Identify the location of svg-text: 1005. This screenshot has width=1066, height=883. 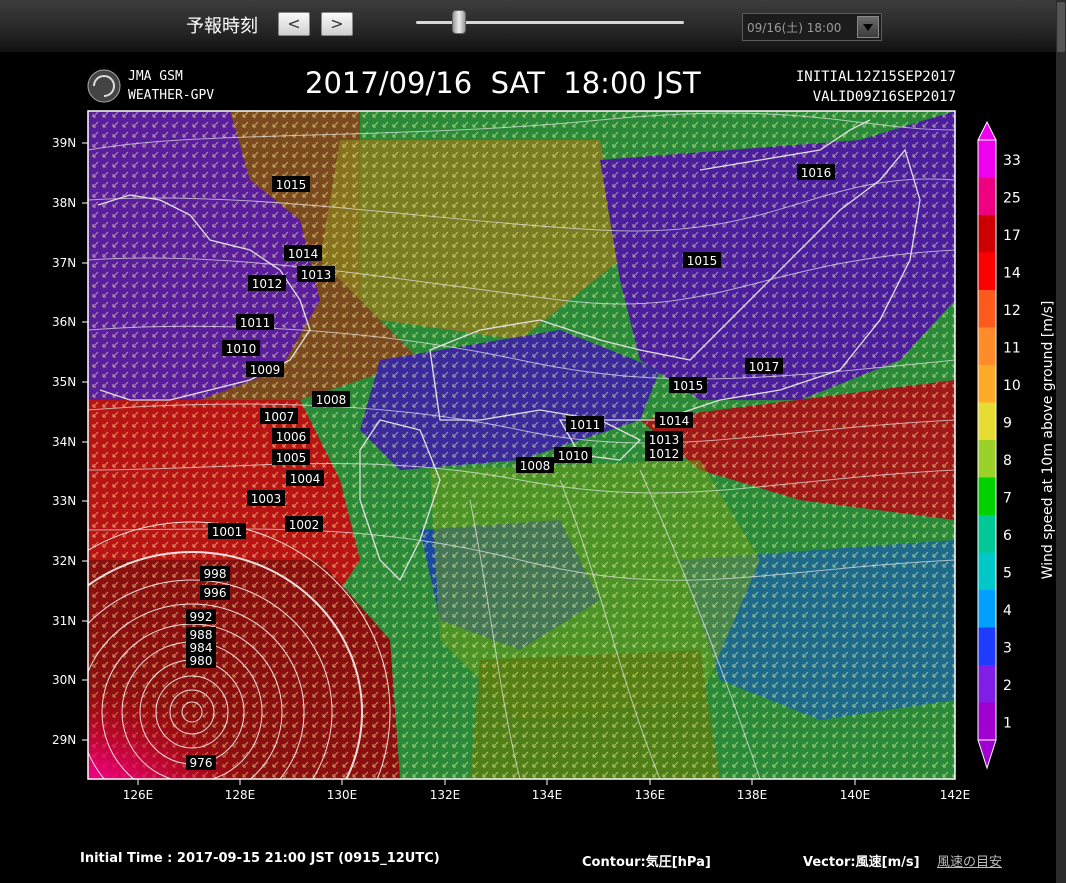
(291, 458).